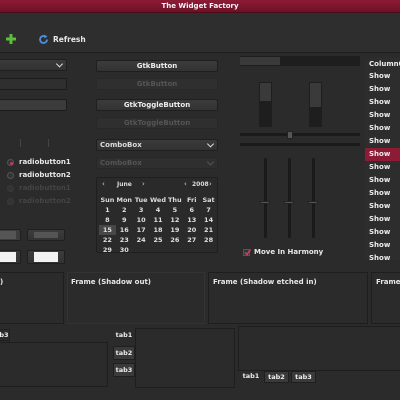 Image resolution: width=400 pixels, height=400 pixels. I want to click on calendar-day: 28, so click(208, 240).